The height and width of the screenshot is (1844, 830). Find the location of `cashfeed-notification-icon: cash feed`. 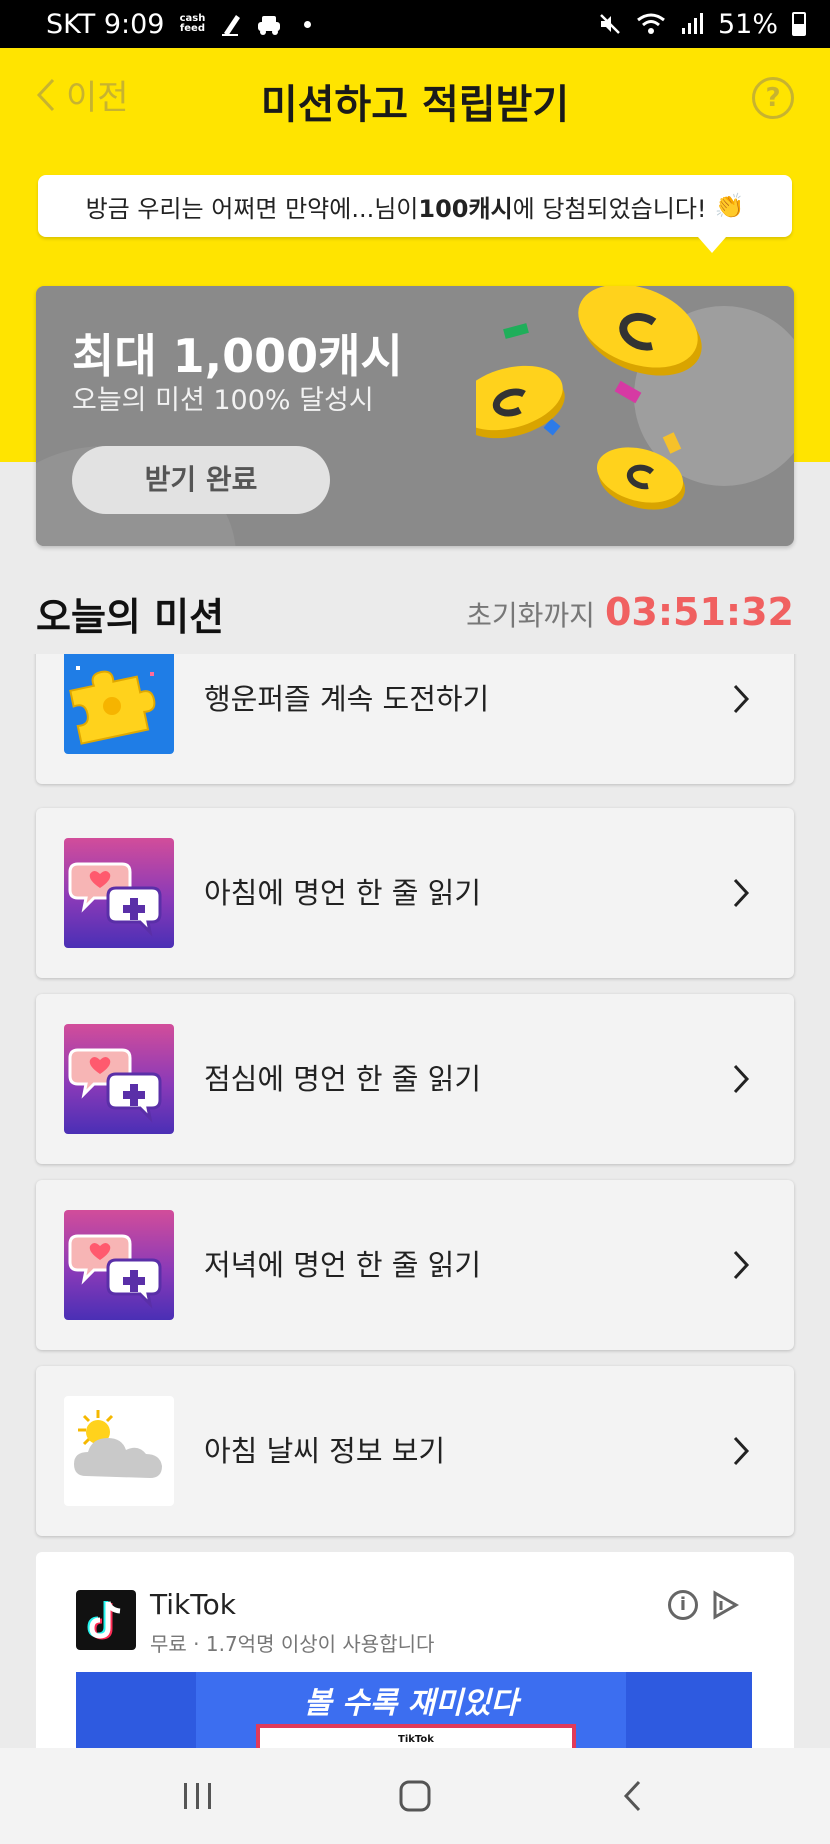

cashfeed-notification-icon: cash feed is located at coordinates (192, 23).